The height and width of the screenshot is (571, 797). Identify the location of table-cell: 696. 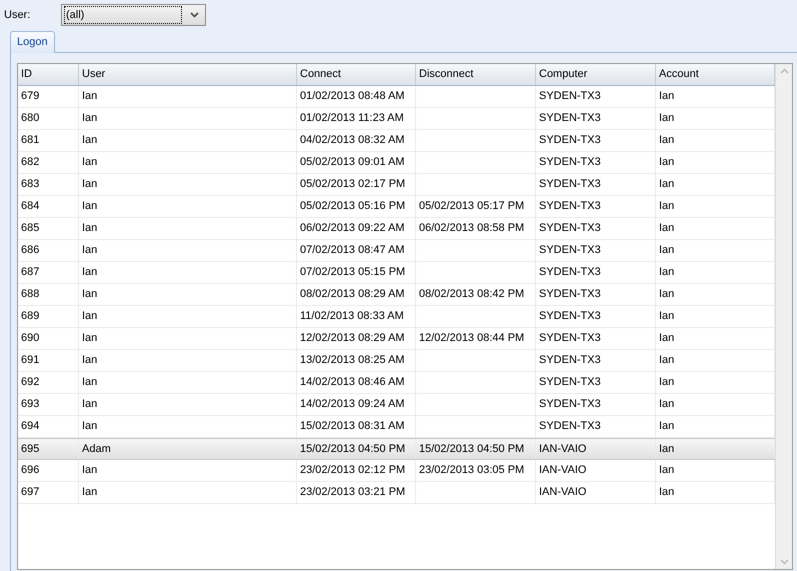
(48, 470).